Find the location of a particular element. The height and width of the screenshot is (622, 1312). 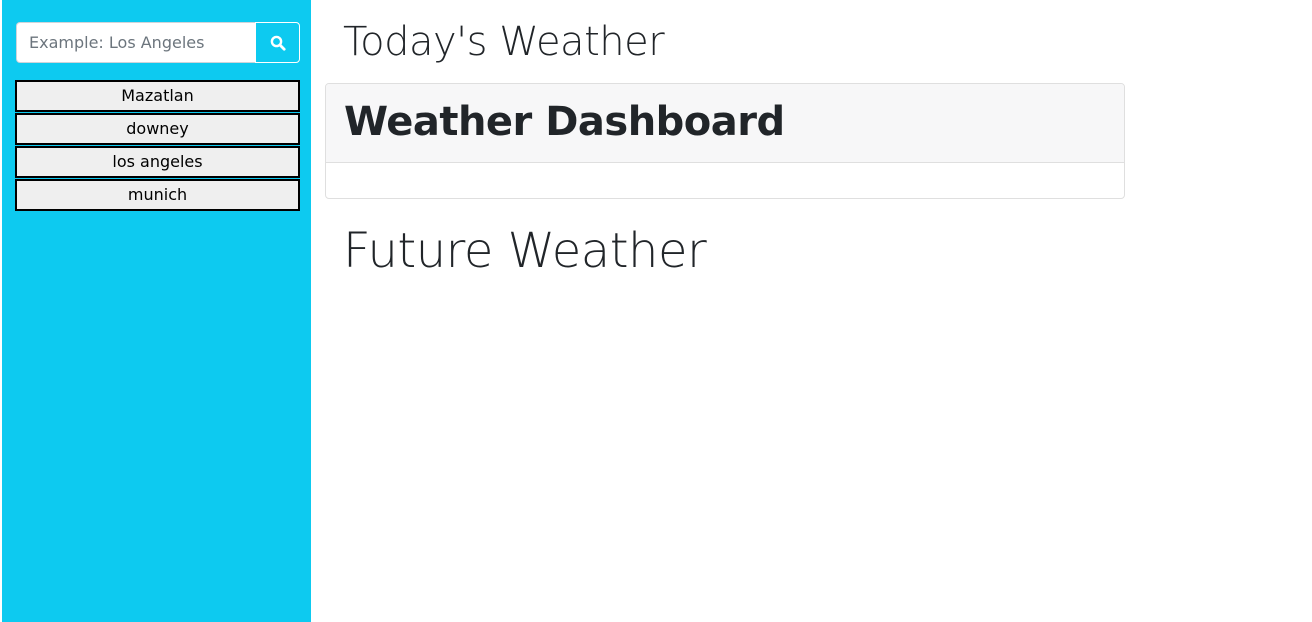

card-header: Weather Dashboard is located at coordinates (725, 123).